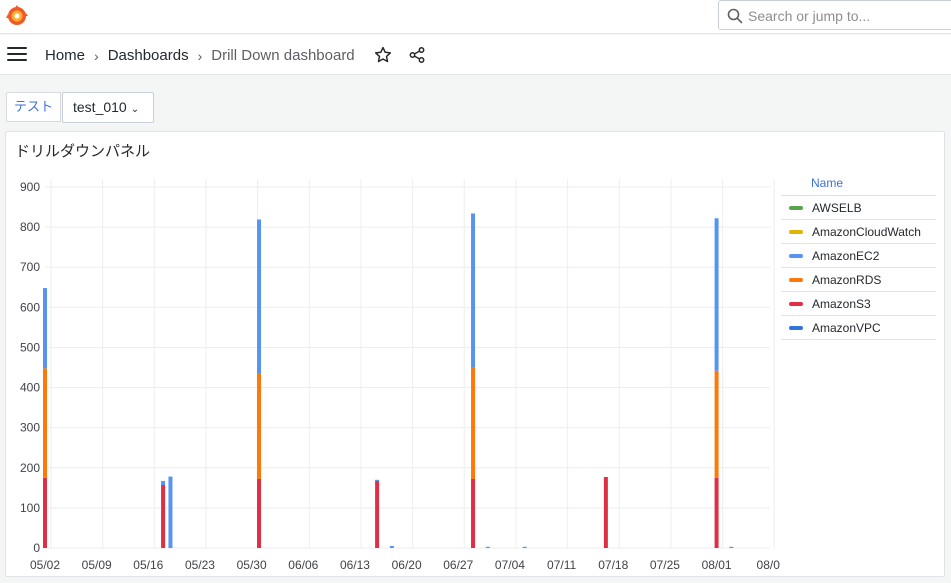 The width and height of the screenshot is (951, 583). I want to click on legend-label: AmazonRDS, so click(847, 279).